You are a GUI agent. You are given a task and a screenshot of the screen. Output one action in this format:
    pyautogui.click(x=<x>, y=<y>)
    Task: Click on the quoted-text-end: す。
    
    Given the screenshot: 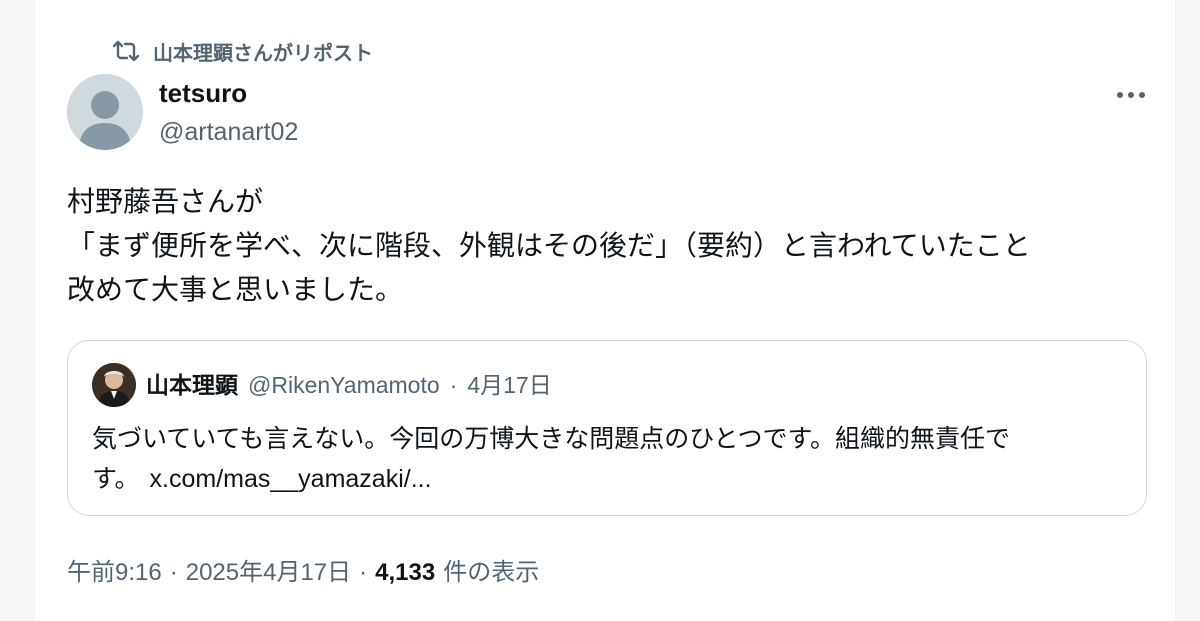 What is the action you would take?
    pyautogui.click(x=116, y=479)
    